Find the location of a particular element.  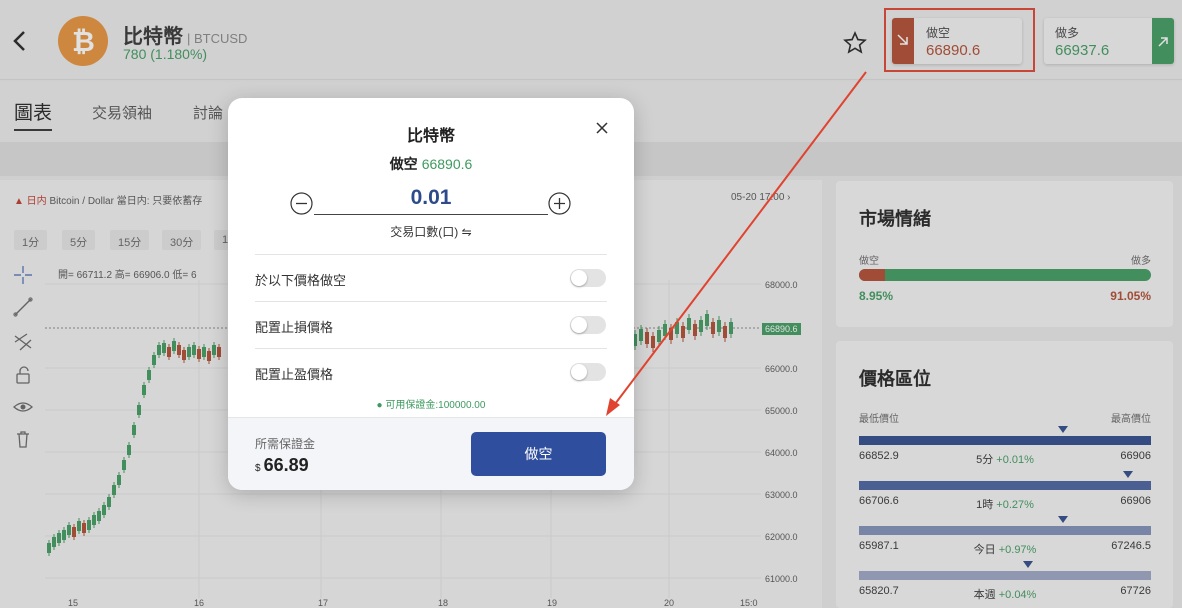

required-margin-amount: 66.89 is located at coordinates (286, 465).